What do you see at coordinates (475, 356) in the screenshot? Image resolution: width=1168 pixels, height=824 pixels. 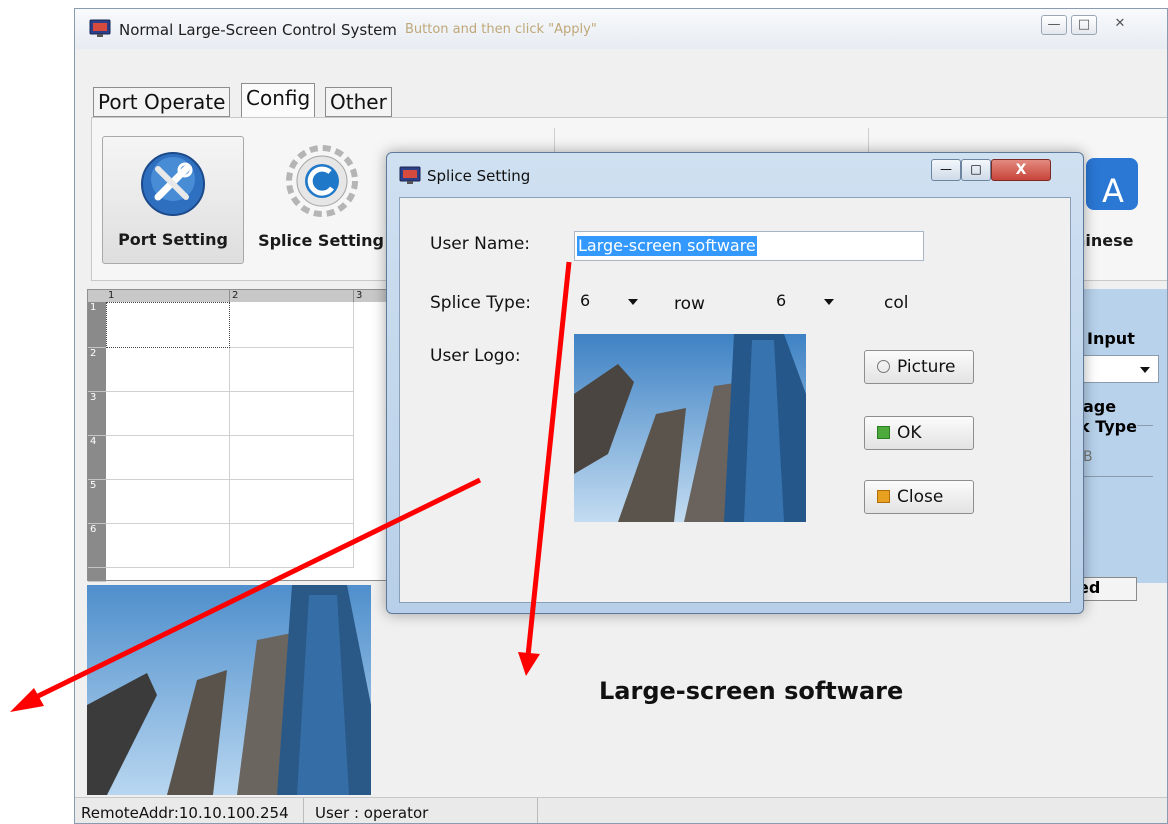 I see `user-logo-label: User Logo:` at bounding box center [475, 356].